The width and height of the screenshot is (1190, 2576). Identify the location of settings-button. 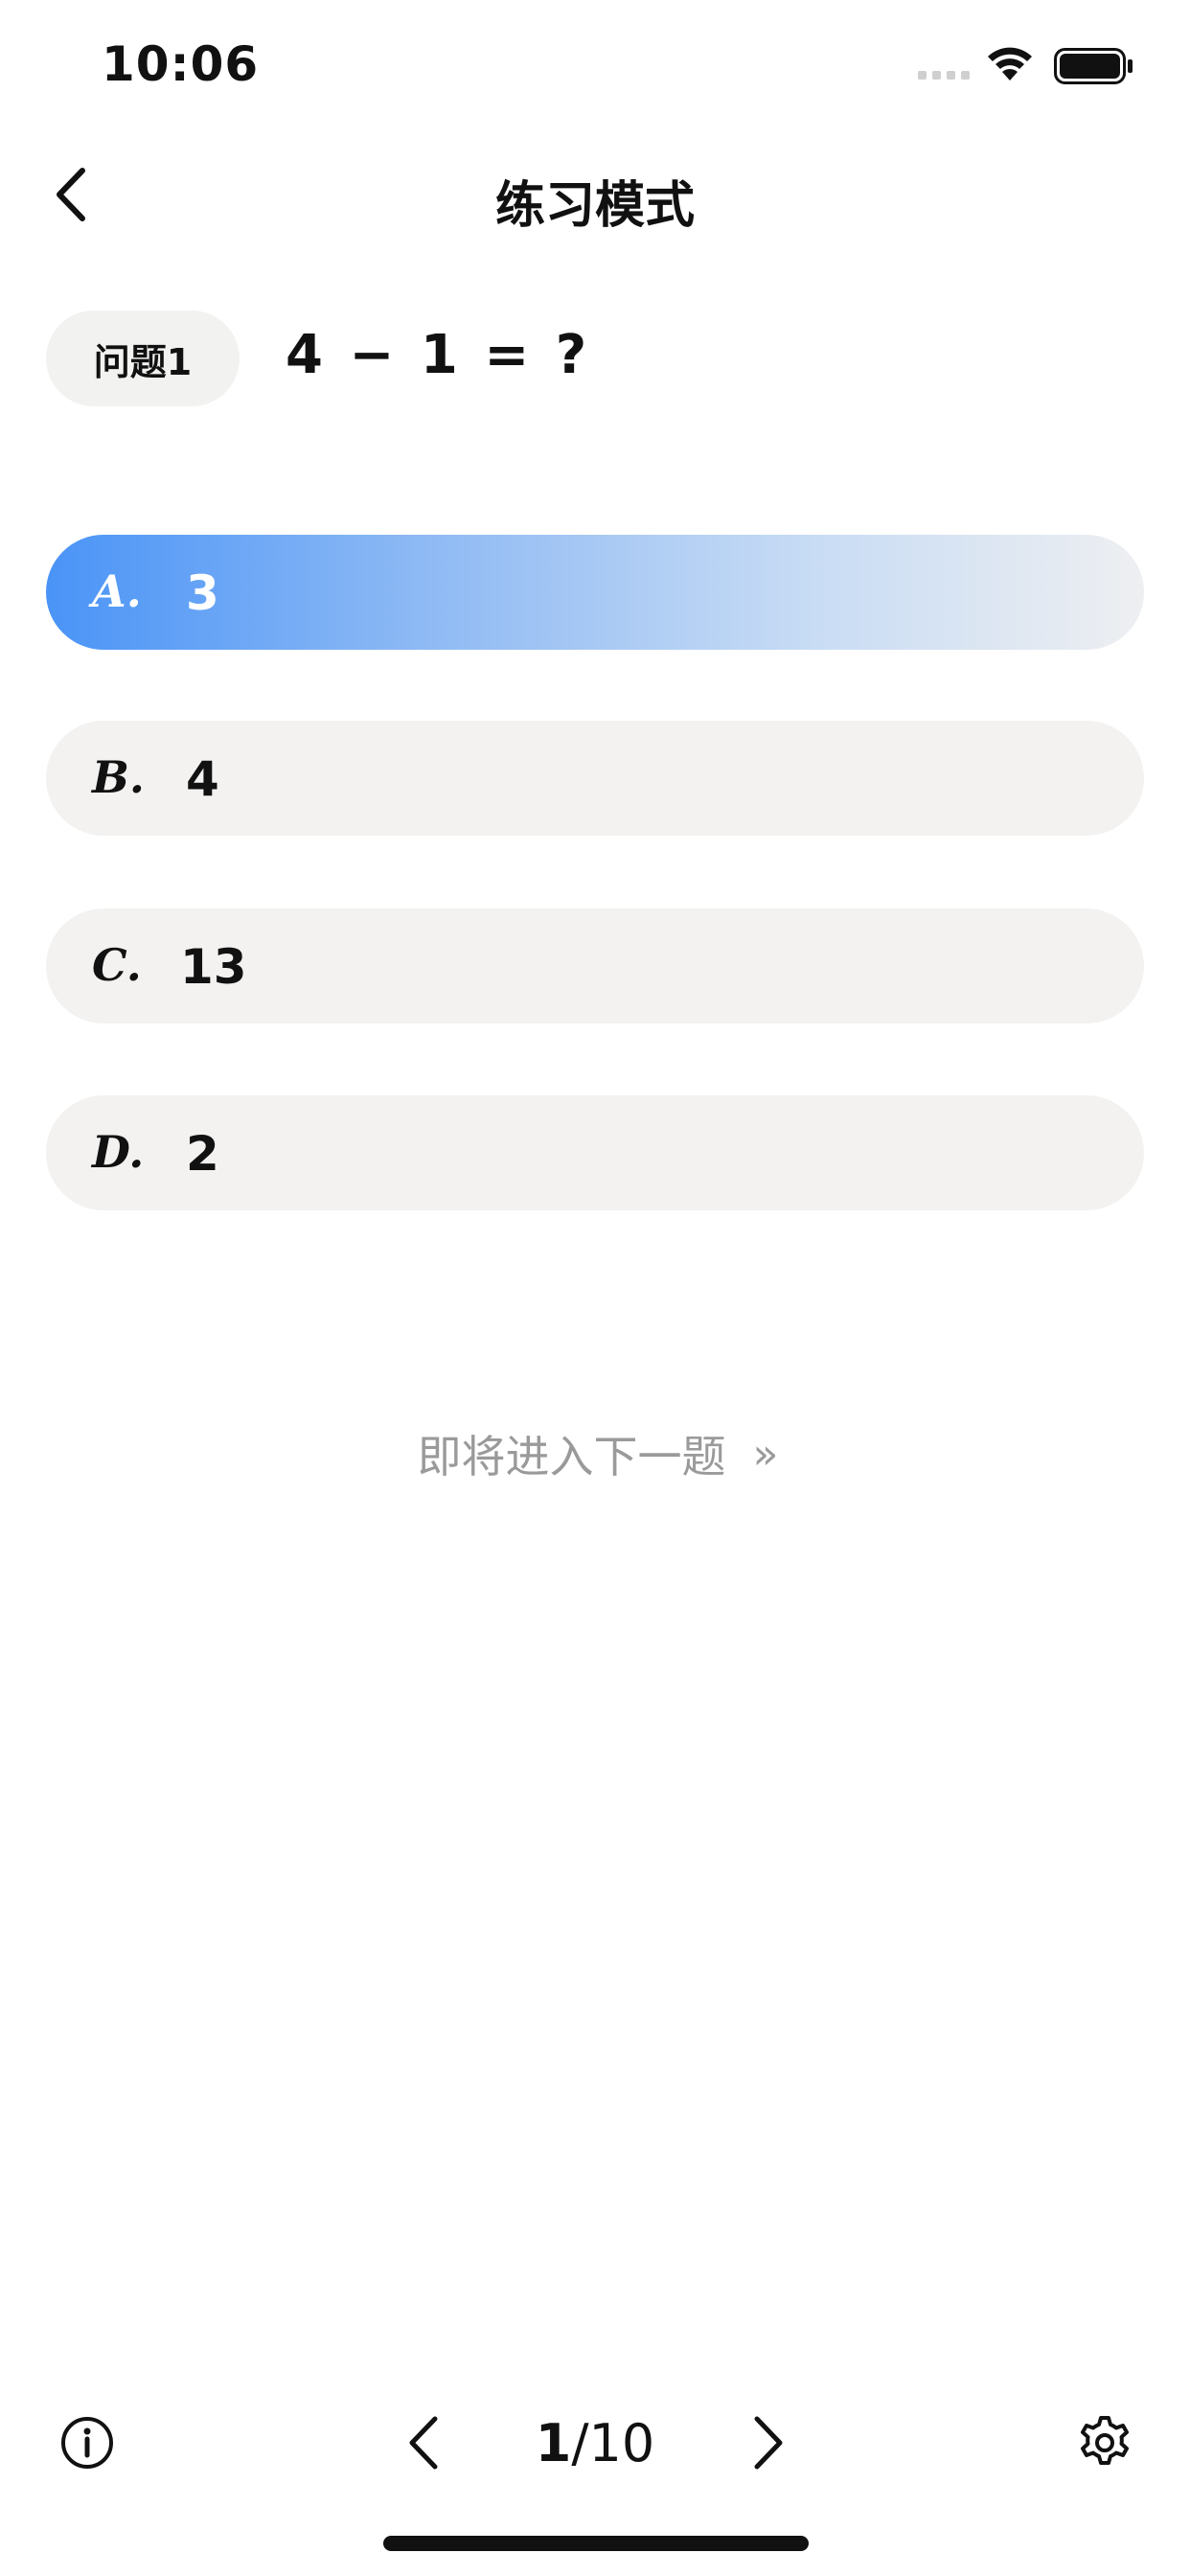
(1104, 2442).